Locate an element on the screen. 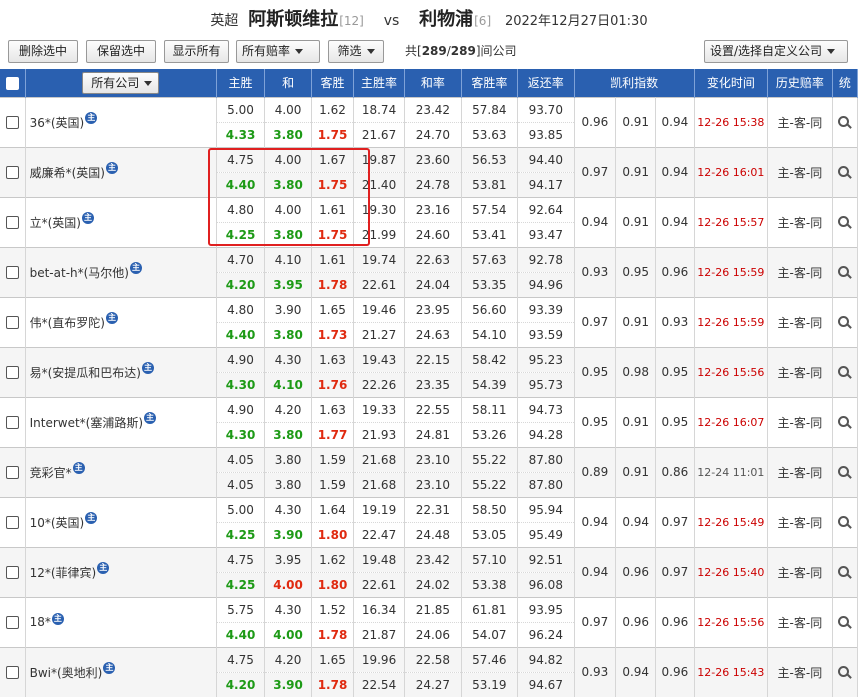 The image size is (858, 697). company-cell: 竞彩官* 主 is located at coordinates (121, 471).